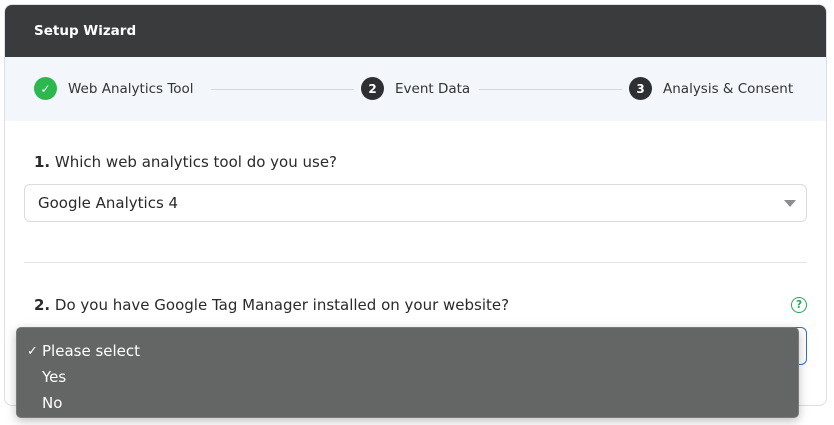  What do you see at coordinates (108, 203) in the screenshot?
I see `selected-value: Google Analytics 4` at bounding box center [108, 203].